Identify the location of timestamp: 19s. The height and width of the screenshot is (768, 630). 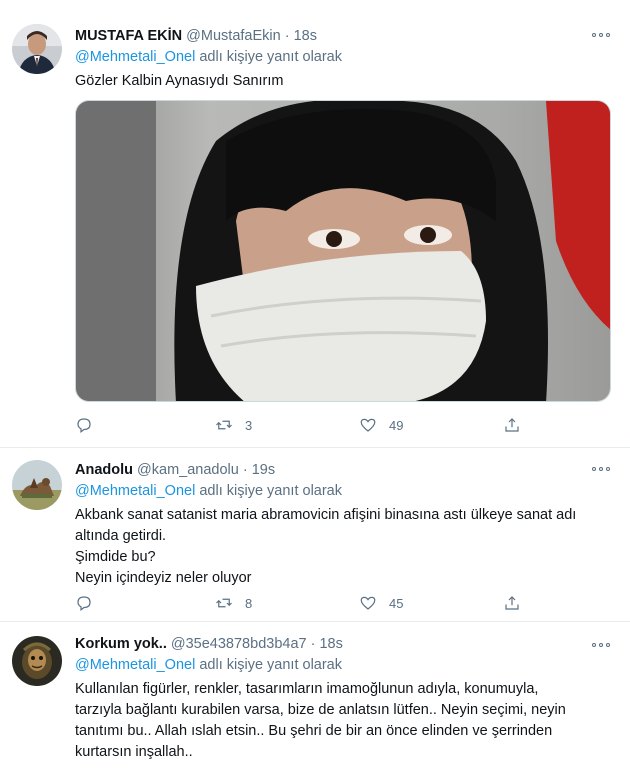
(263, 470).